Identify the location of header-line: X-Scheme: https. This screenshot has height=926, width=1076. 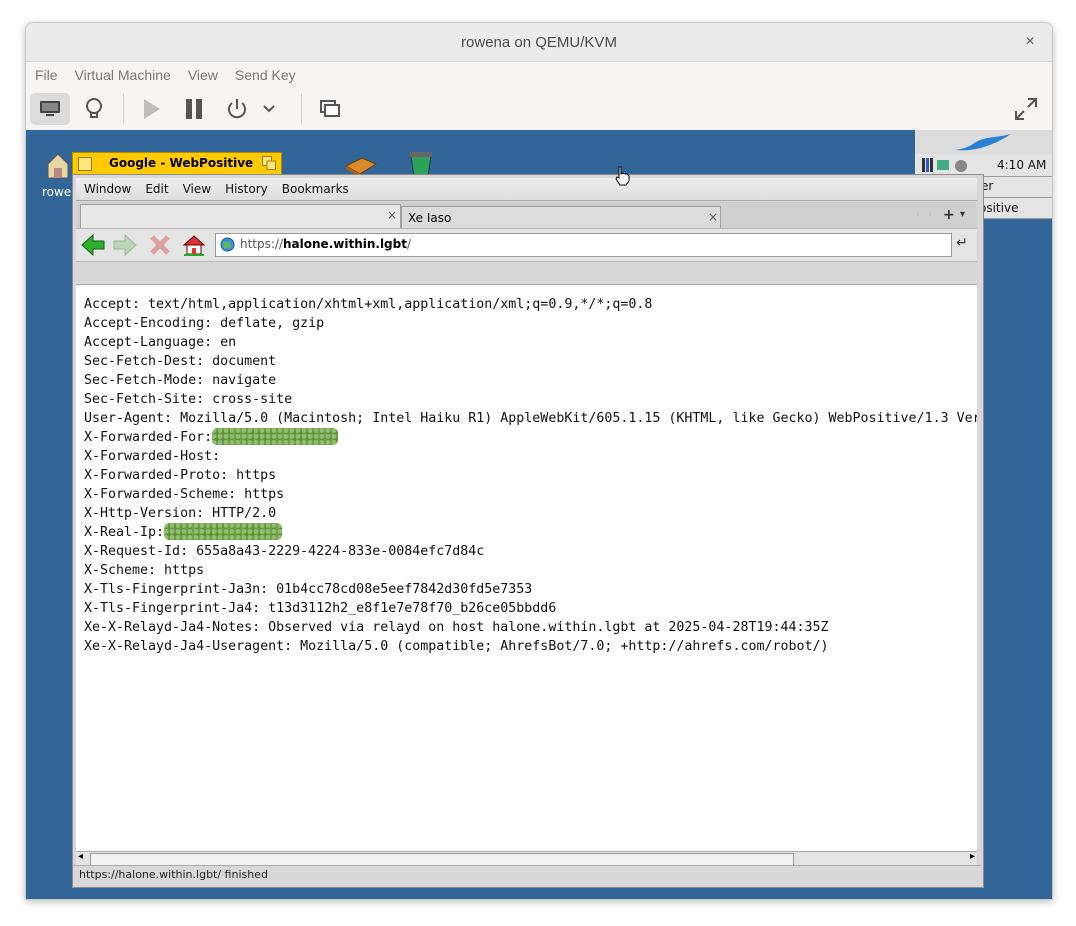
(144, 570).